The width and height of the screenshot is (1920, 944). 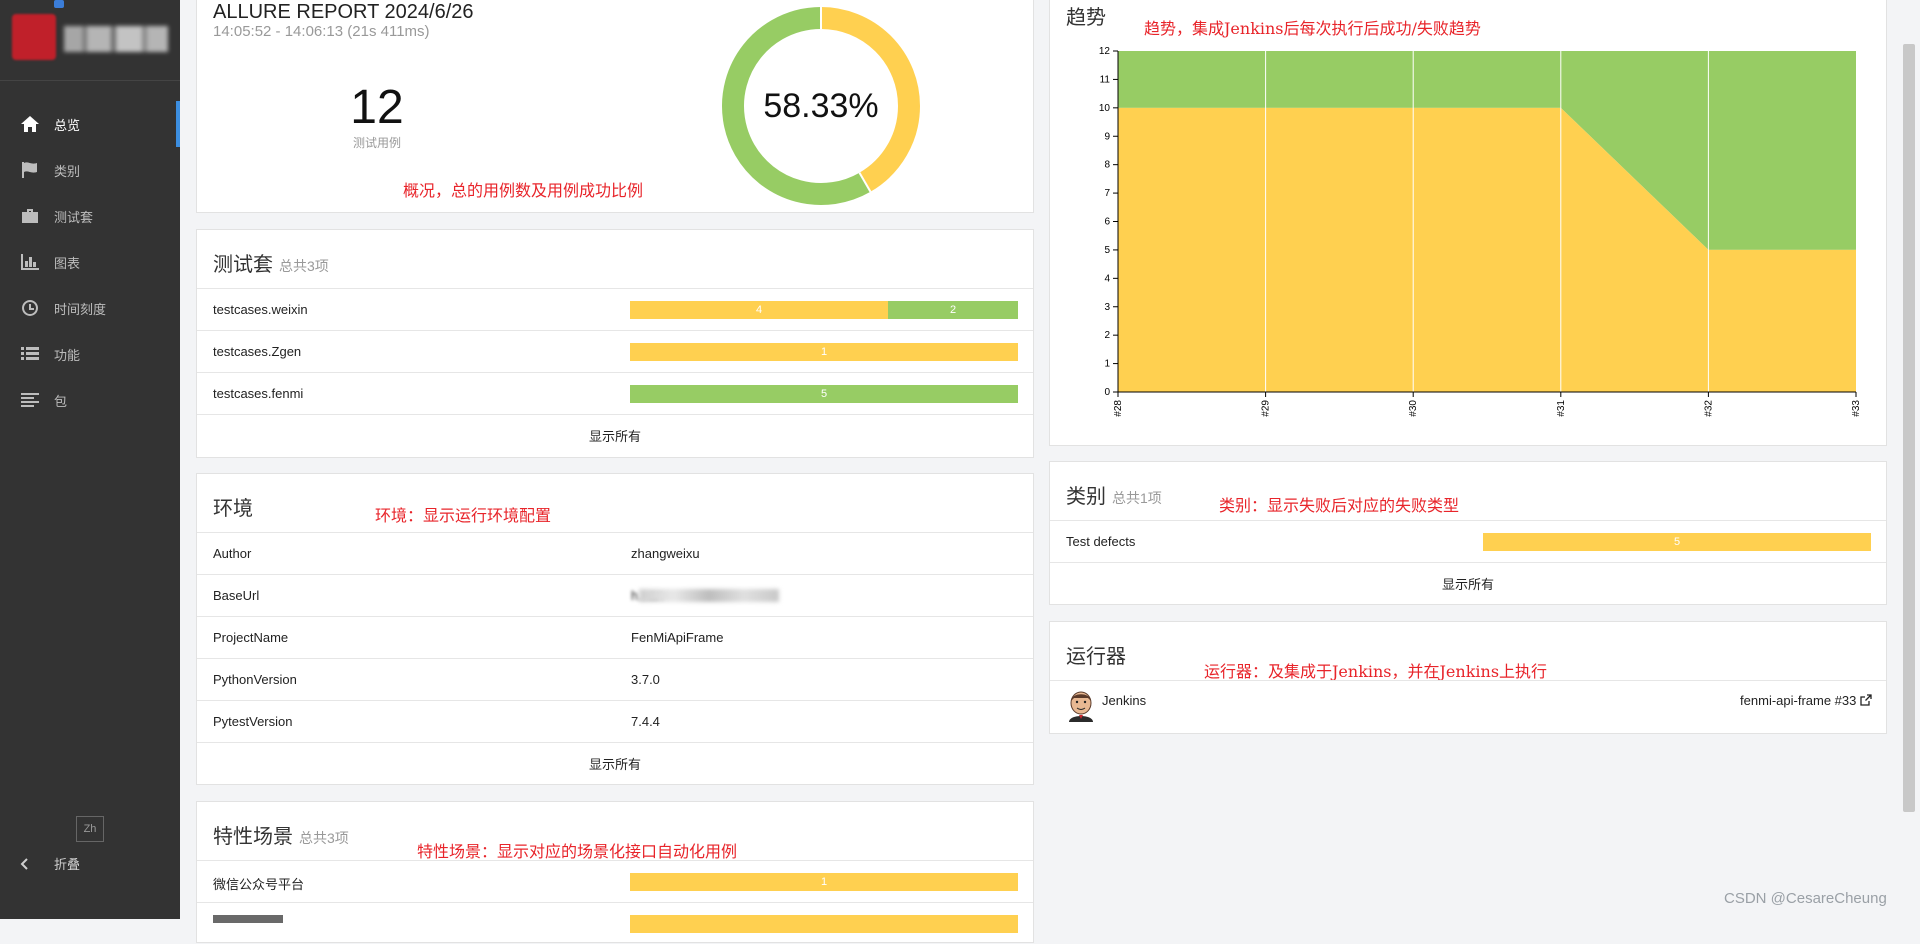 What do you see at coordinates (1118, 408) in the screenshot?
I see `x-tick-label: #28` at bounding box center [1118, 408].